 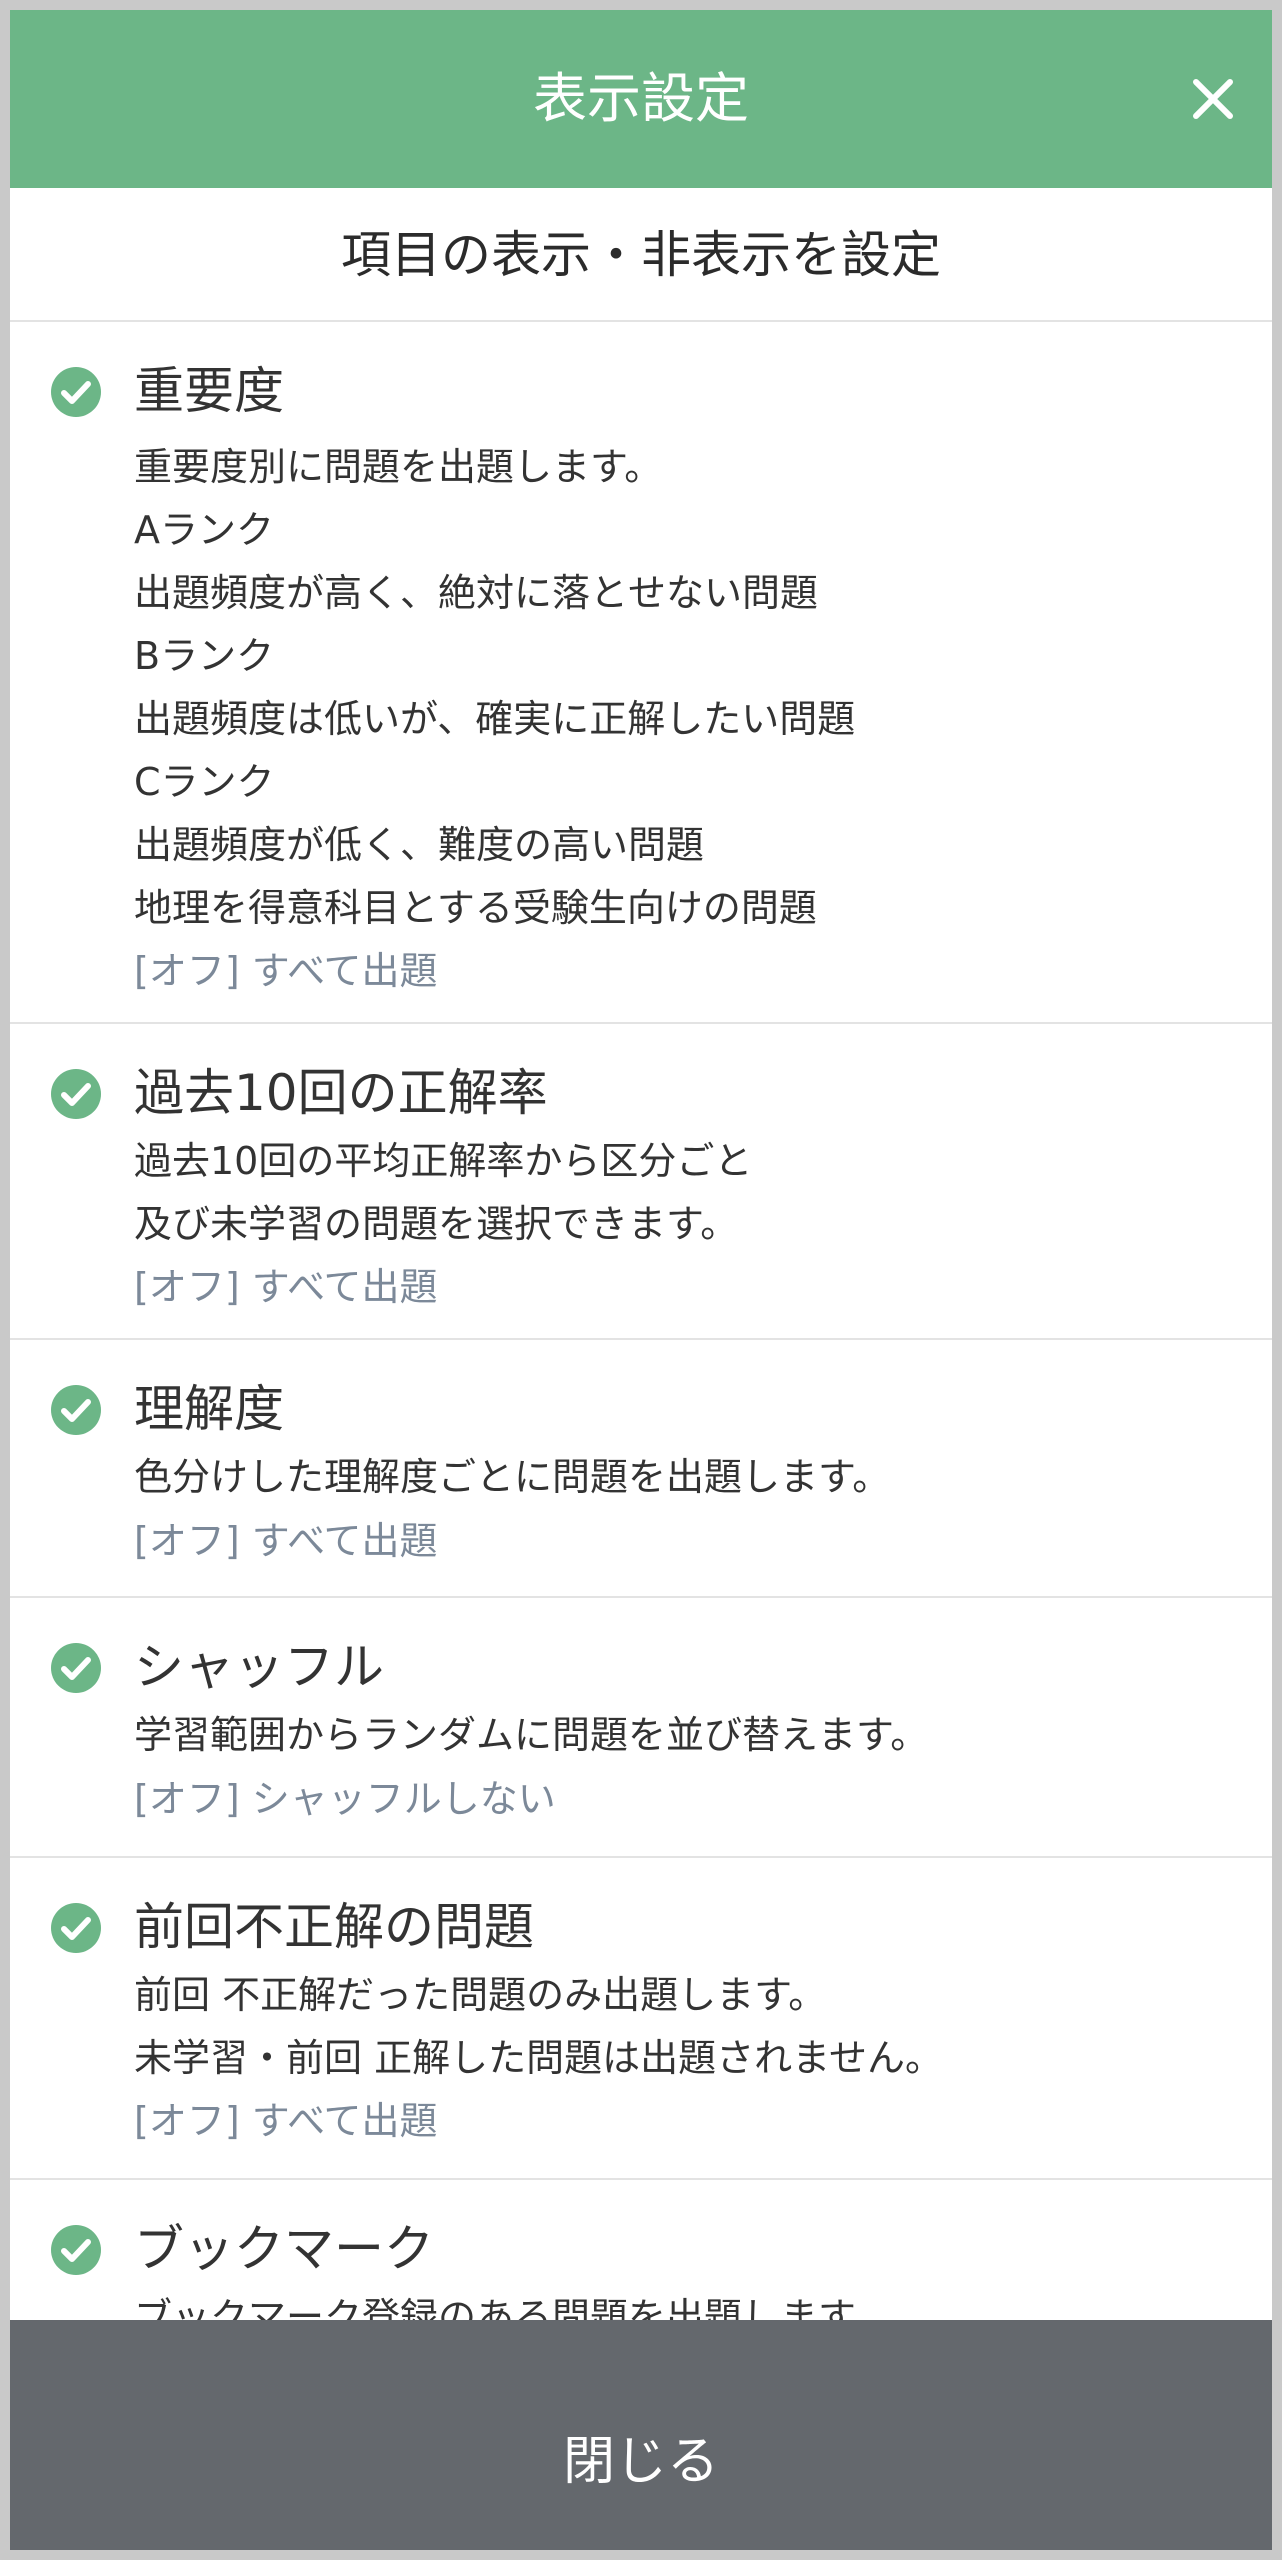 I want to click on close-button: 閉じる, so click(x=641, y=2435).